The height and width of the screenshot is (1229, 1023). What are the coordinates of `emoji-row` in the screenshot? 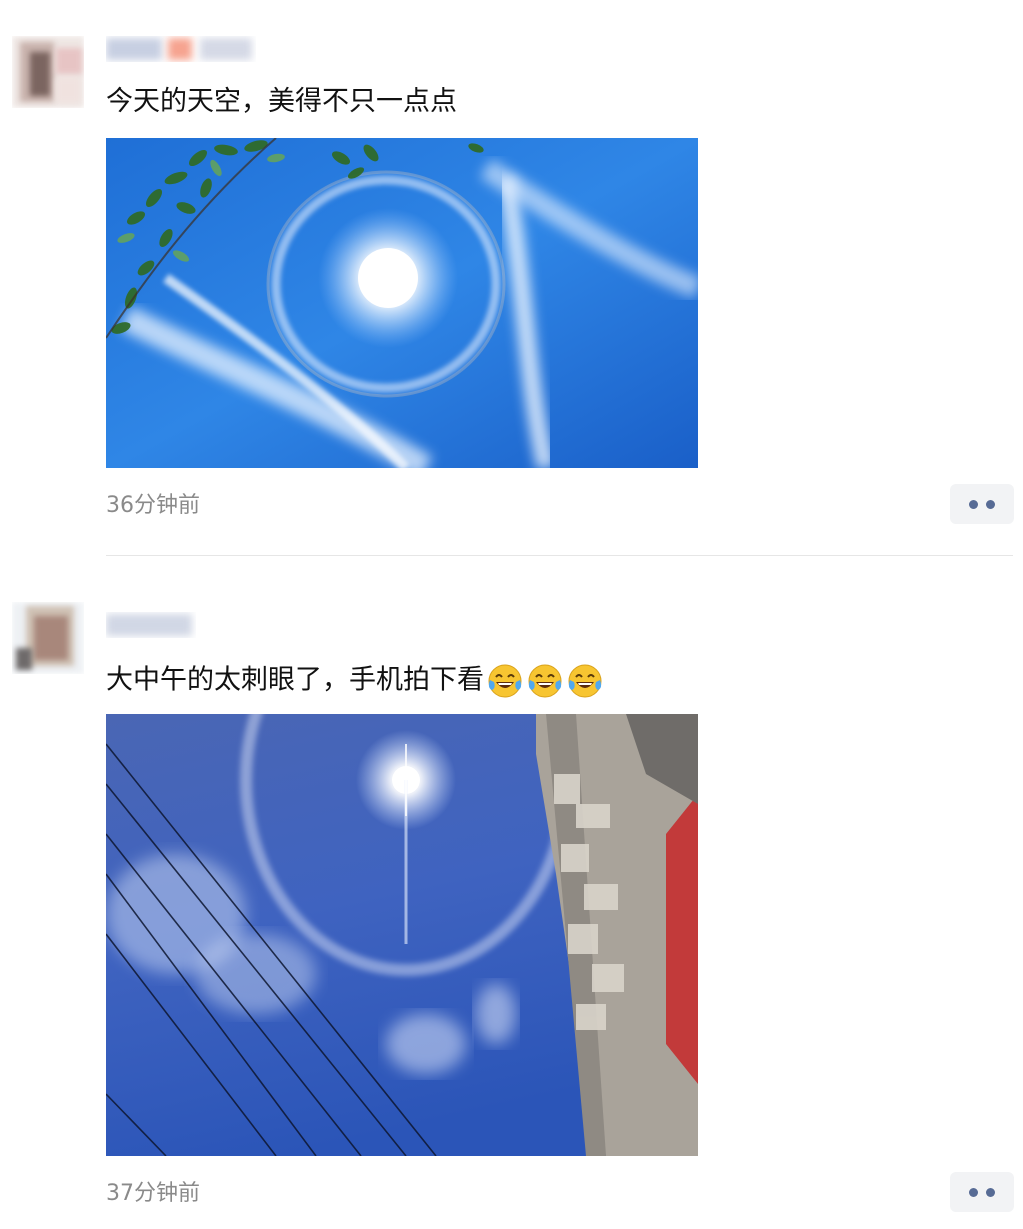 It's located at (546, 681).